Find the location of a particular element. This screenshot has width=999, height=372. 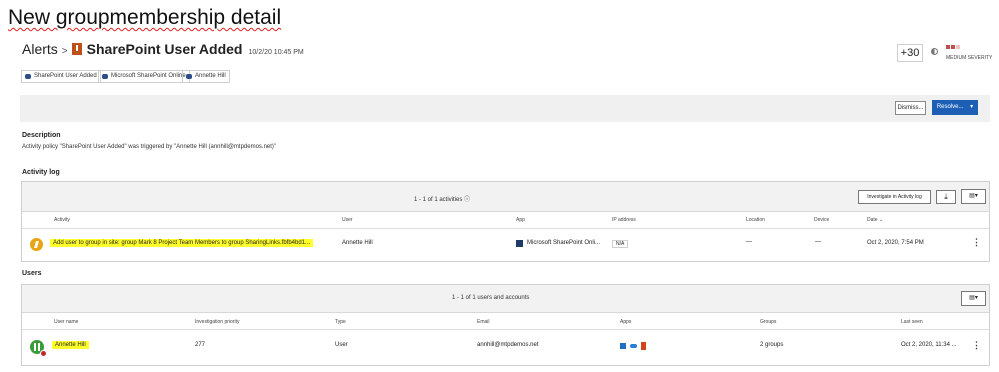

activity-log-toolbar is located at coordinates (505, 197).